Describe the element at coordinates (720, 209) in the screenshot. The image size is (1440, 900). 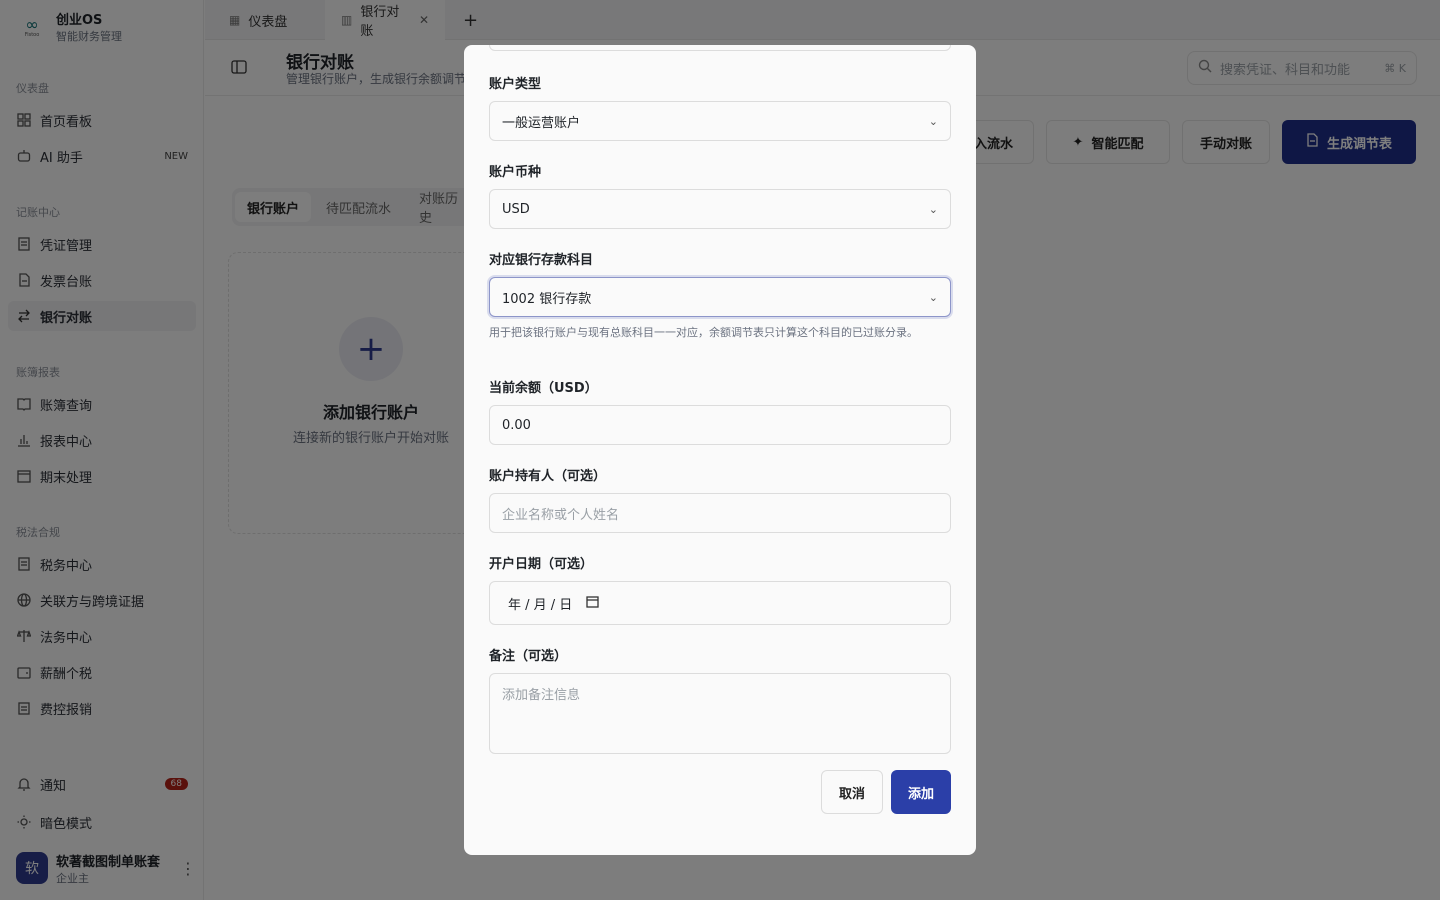
I see `currency-select: USD ⌄` at that location.